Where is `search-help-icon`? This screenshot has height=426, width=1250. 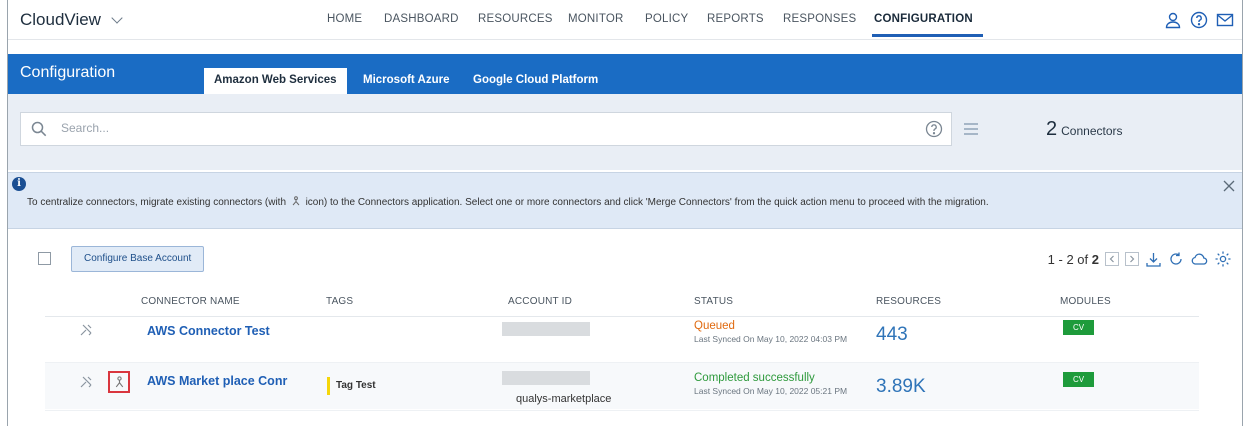
search-help-icon is located at coordinates (934, 129).